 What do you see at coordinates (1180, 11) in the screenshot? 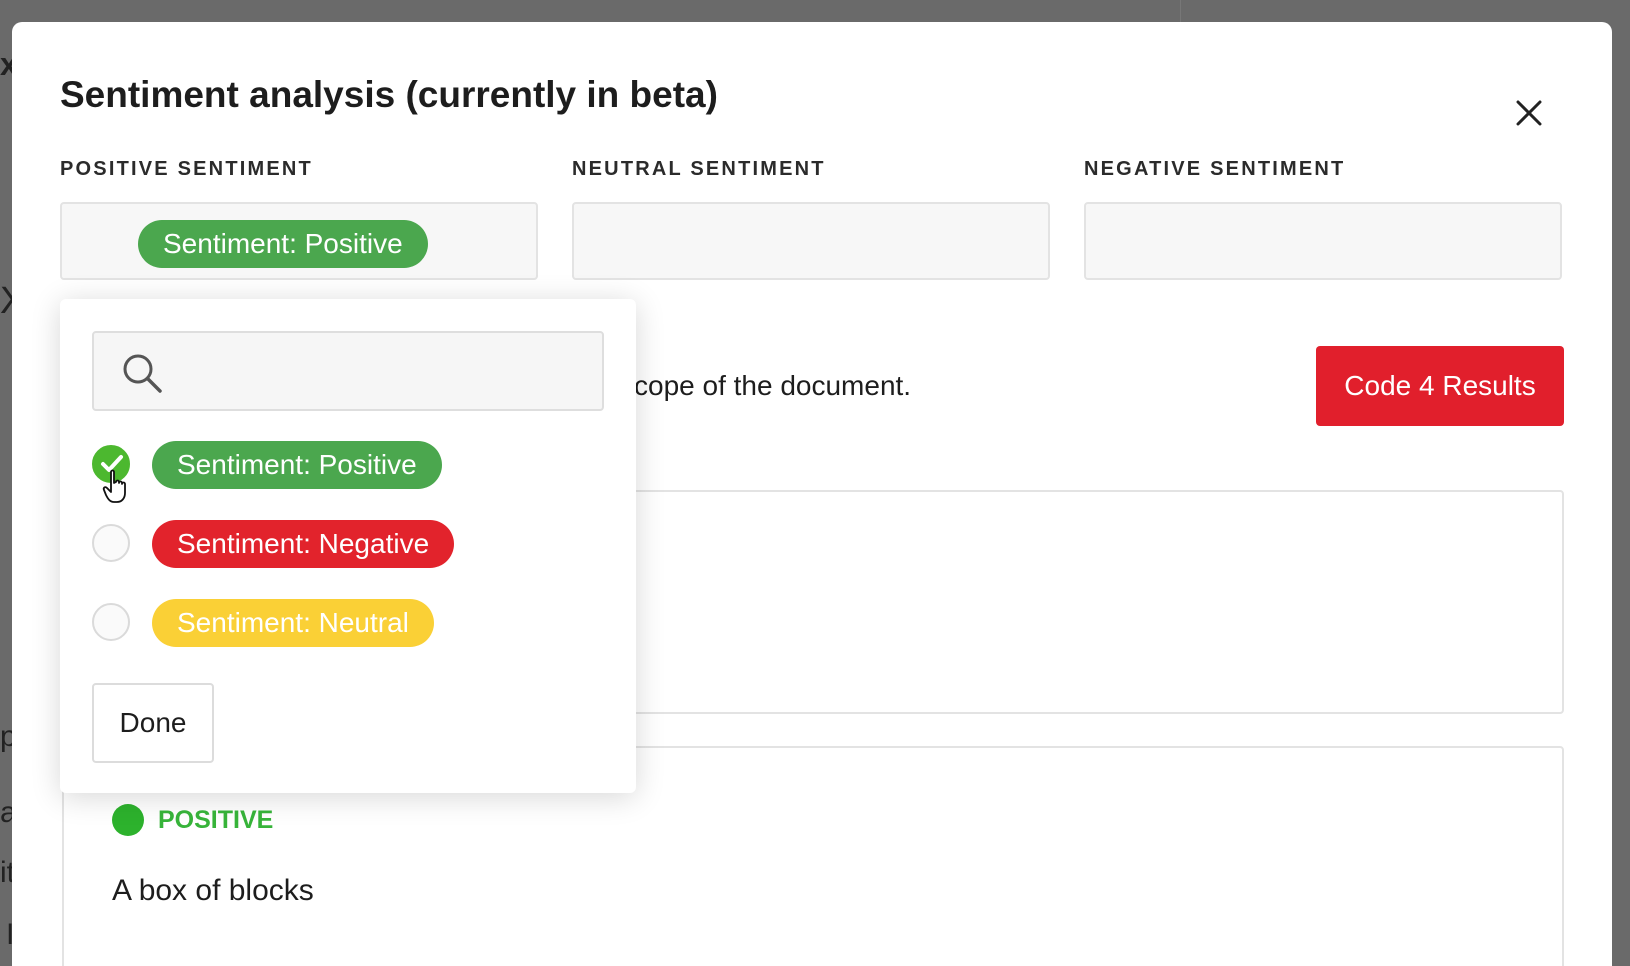
I see `background-divider` at bounding box center [1180, 11].